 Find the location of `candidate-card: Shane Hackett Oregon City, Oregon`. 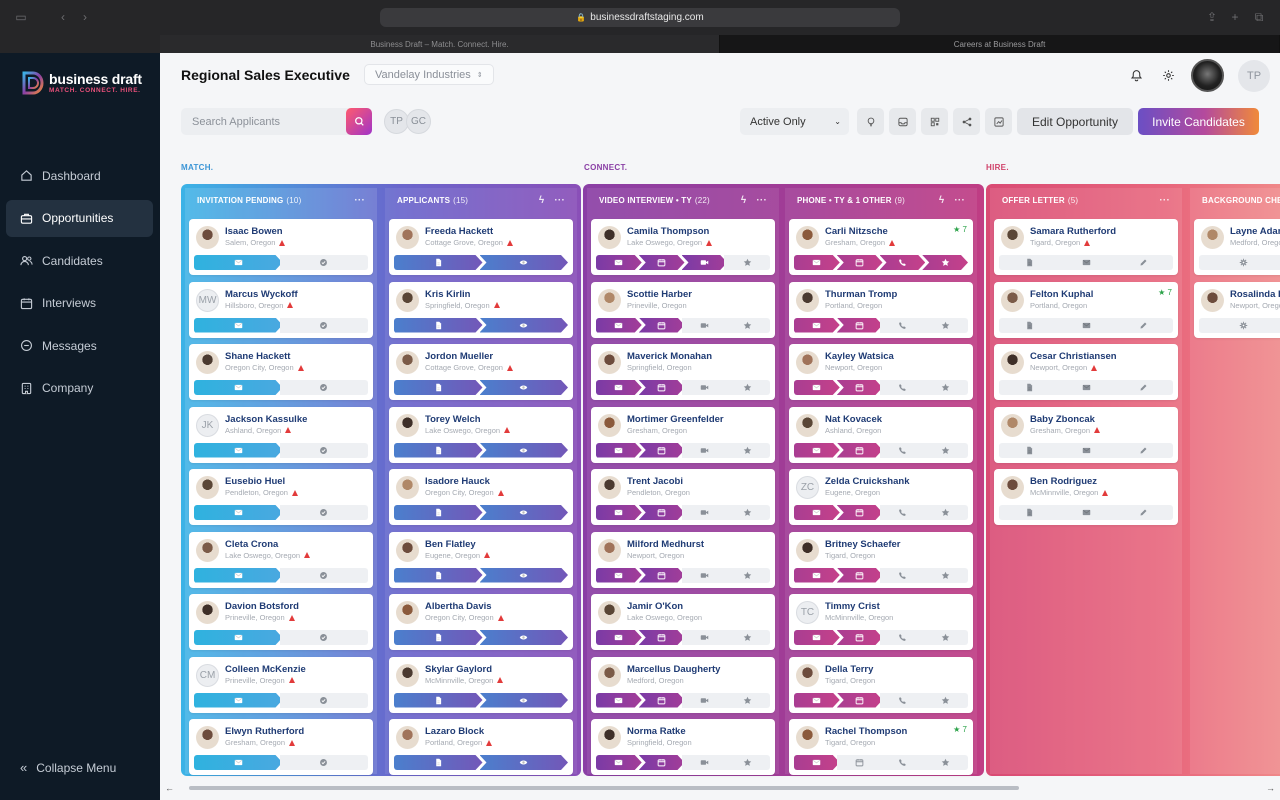

candidate-card: Shane Hackett Oregon City, Oregon is located at coordinates (281, 372).